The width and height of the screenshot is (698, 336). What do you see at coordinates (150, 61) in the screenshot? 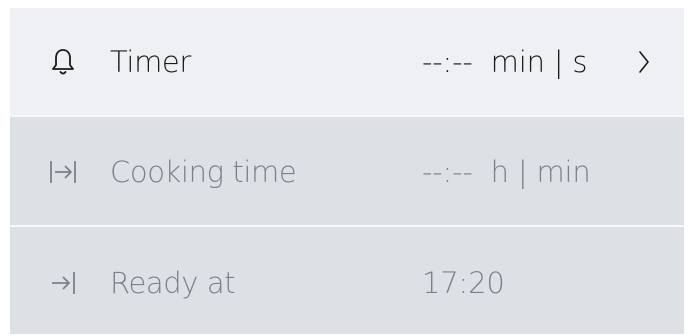
I see `timer-label: Timer` at bounding box center [150, 61].